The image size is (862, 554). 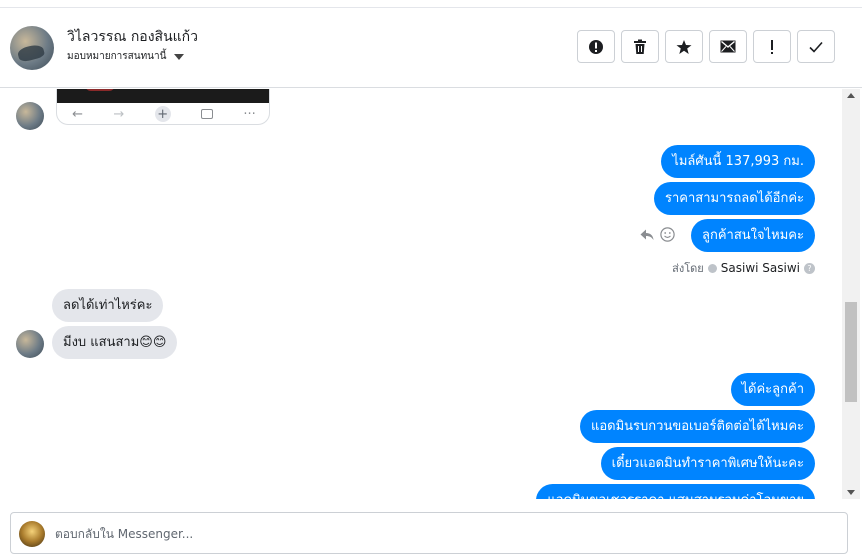 What do you see at coordinates (119, 114) in the screenshot?
I see `arrow-right-icon: →` at bounding box center [119, 114].